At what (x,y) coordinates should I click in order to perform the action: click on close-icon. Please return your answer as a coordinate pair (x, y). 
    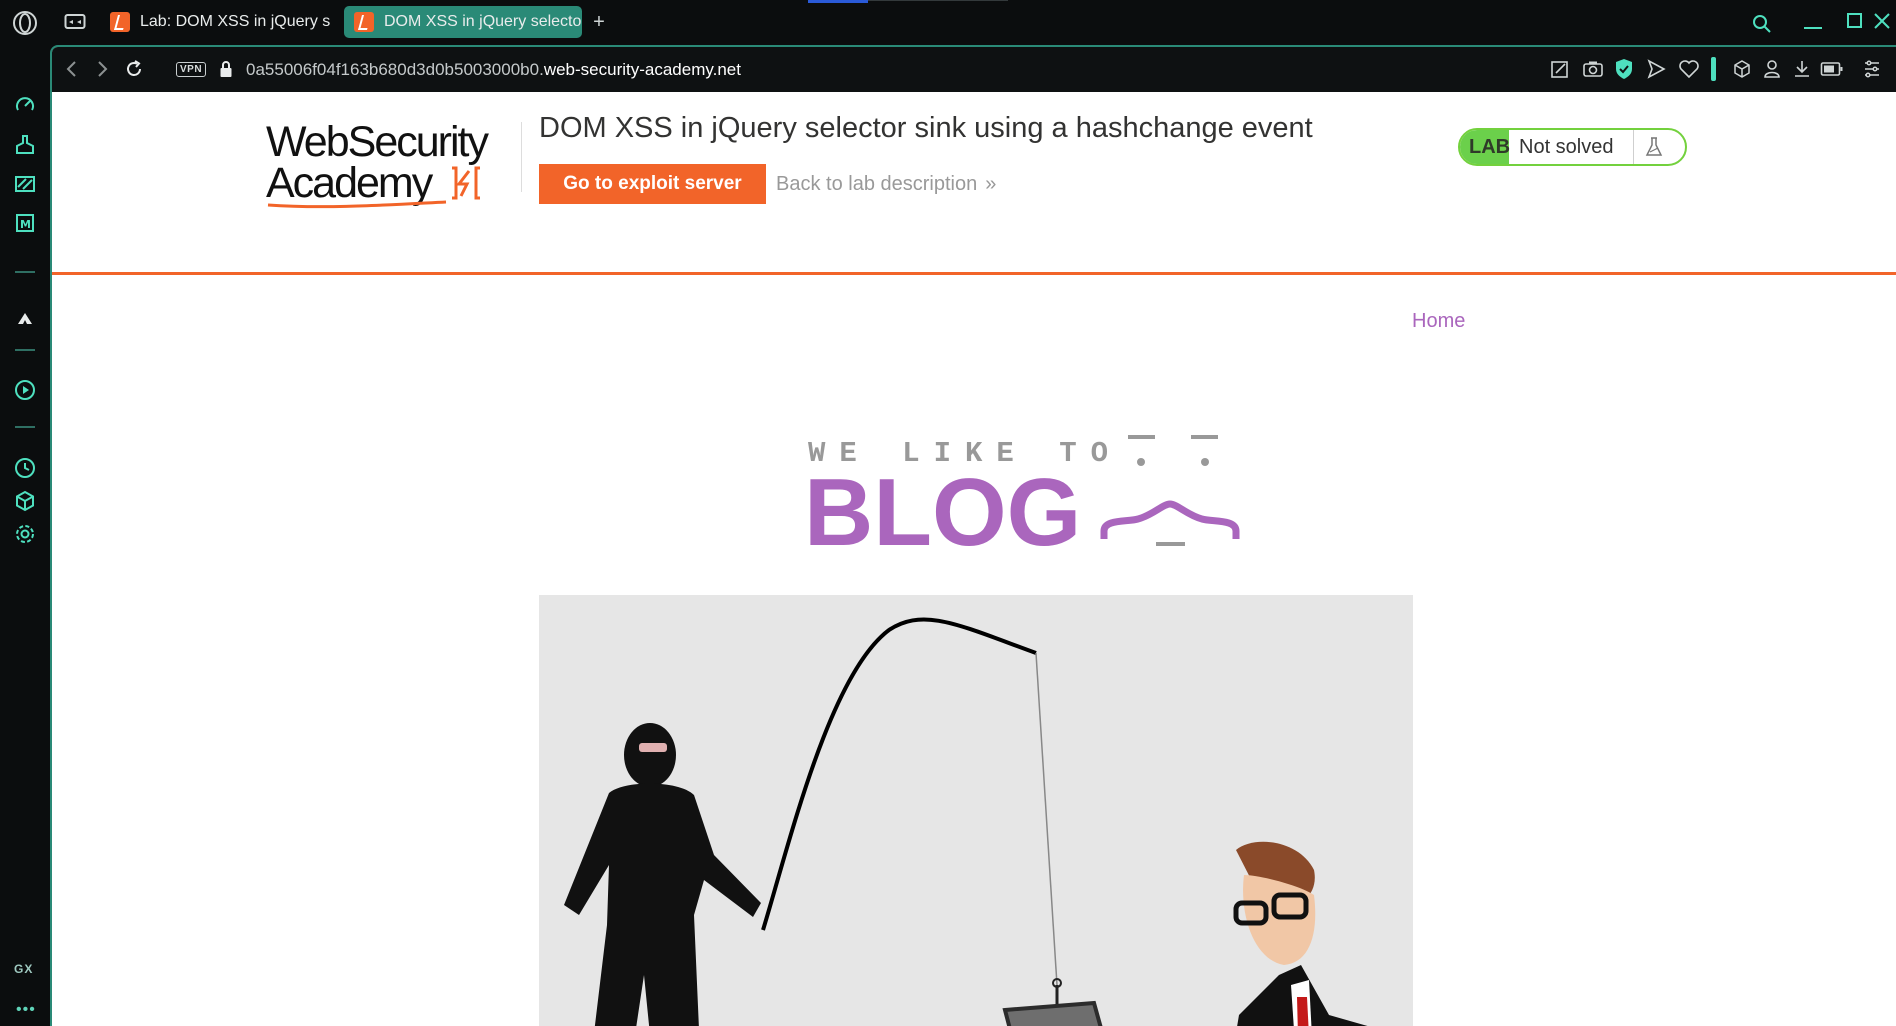
    Looking at the image, I should click on (1882, 21).